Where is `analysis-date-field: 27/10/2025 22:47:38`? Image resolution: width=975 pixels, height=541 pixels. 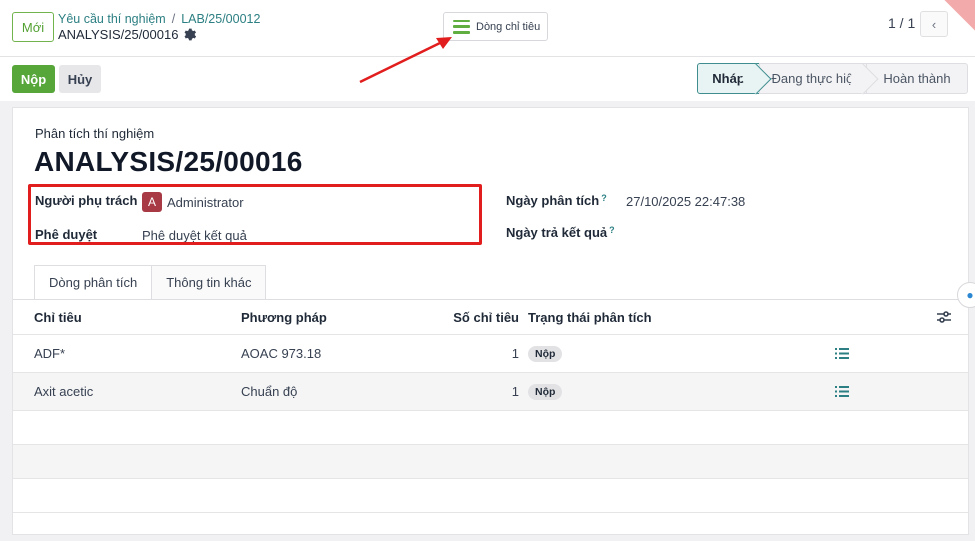 analysis-date-field: 27/10/2025 22:47:38 is located at coordinates (685, 201).